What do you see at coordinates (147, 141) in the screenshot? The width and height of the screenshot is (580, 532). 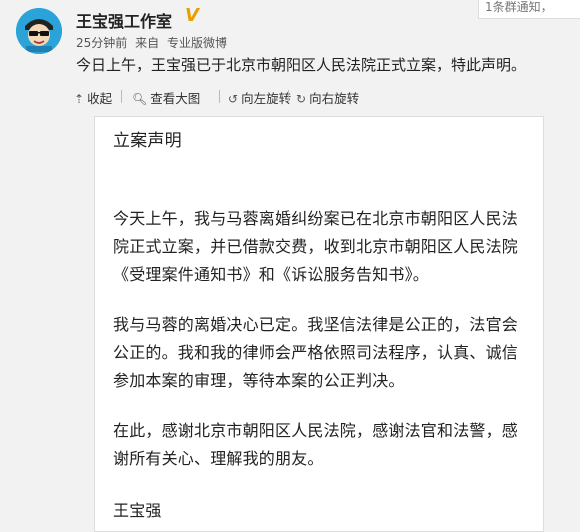 I see `statement-title: 立案声明` at bounding box center [147, 141].